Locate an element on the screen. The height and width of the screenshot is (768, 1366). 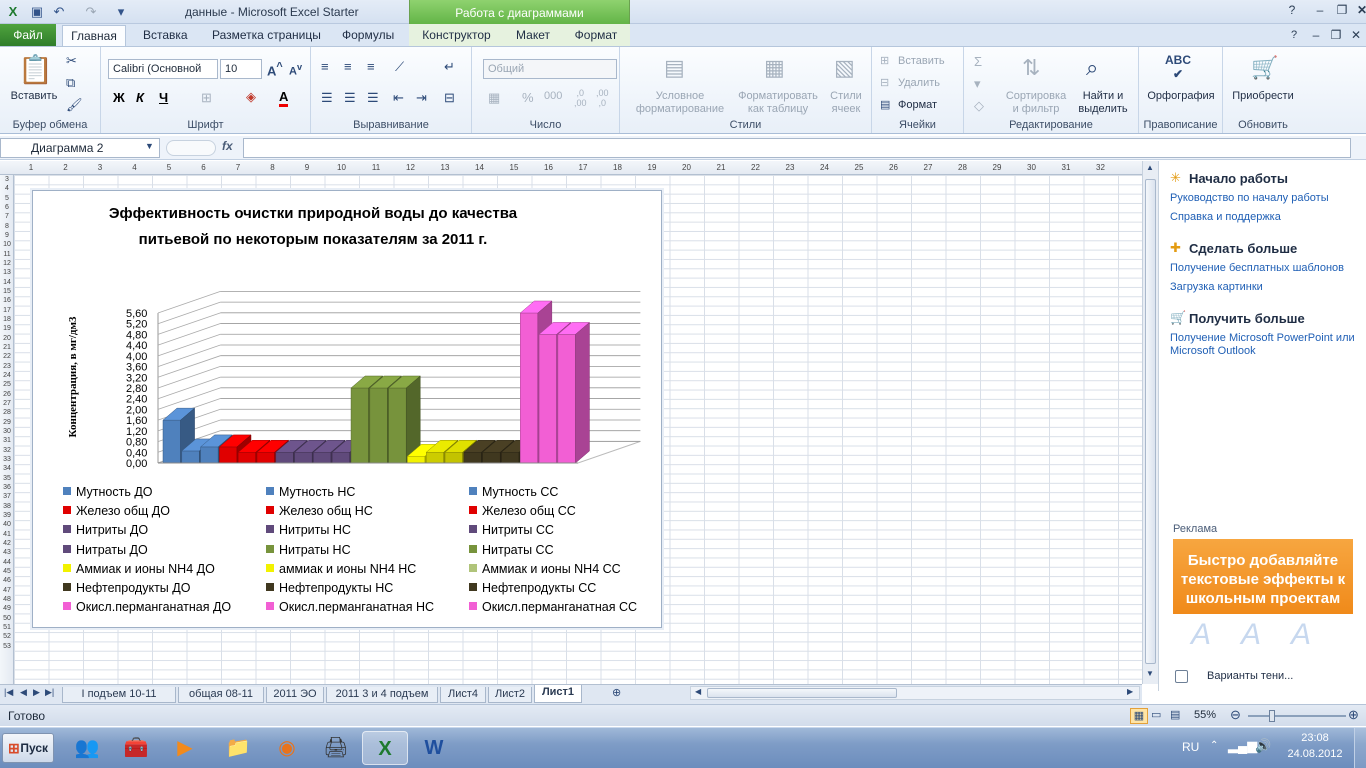
row-header: 17 is located at coordinates (7, 310).